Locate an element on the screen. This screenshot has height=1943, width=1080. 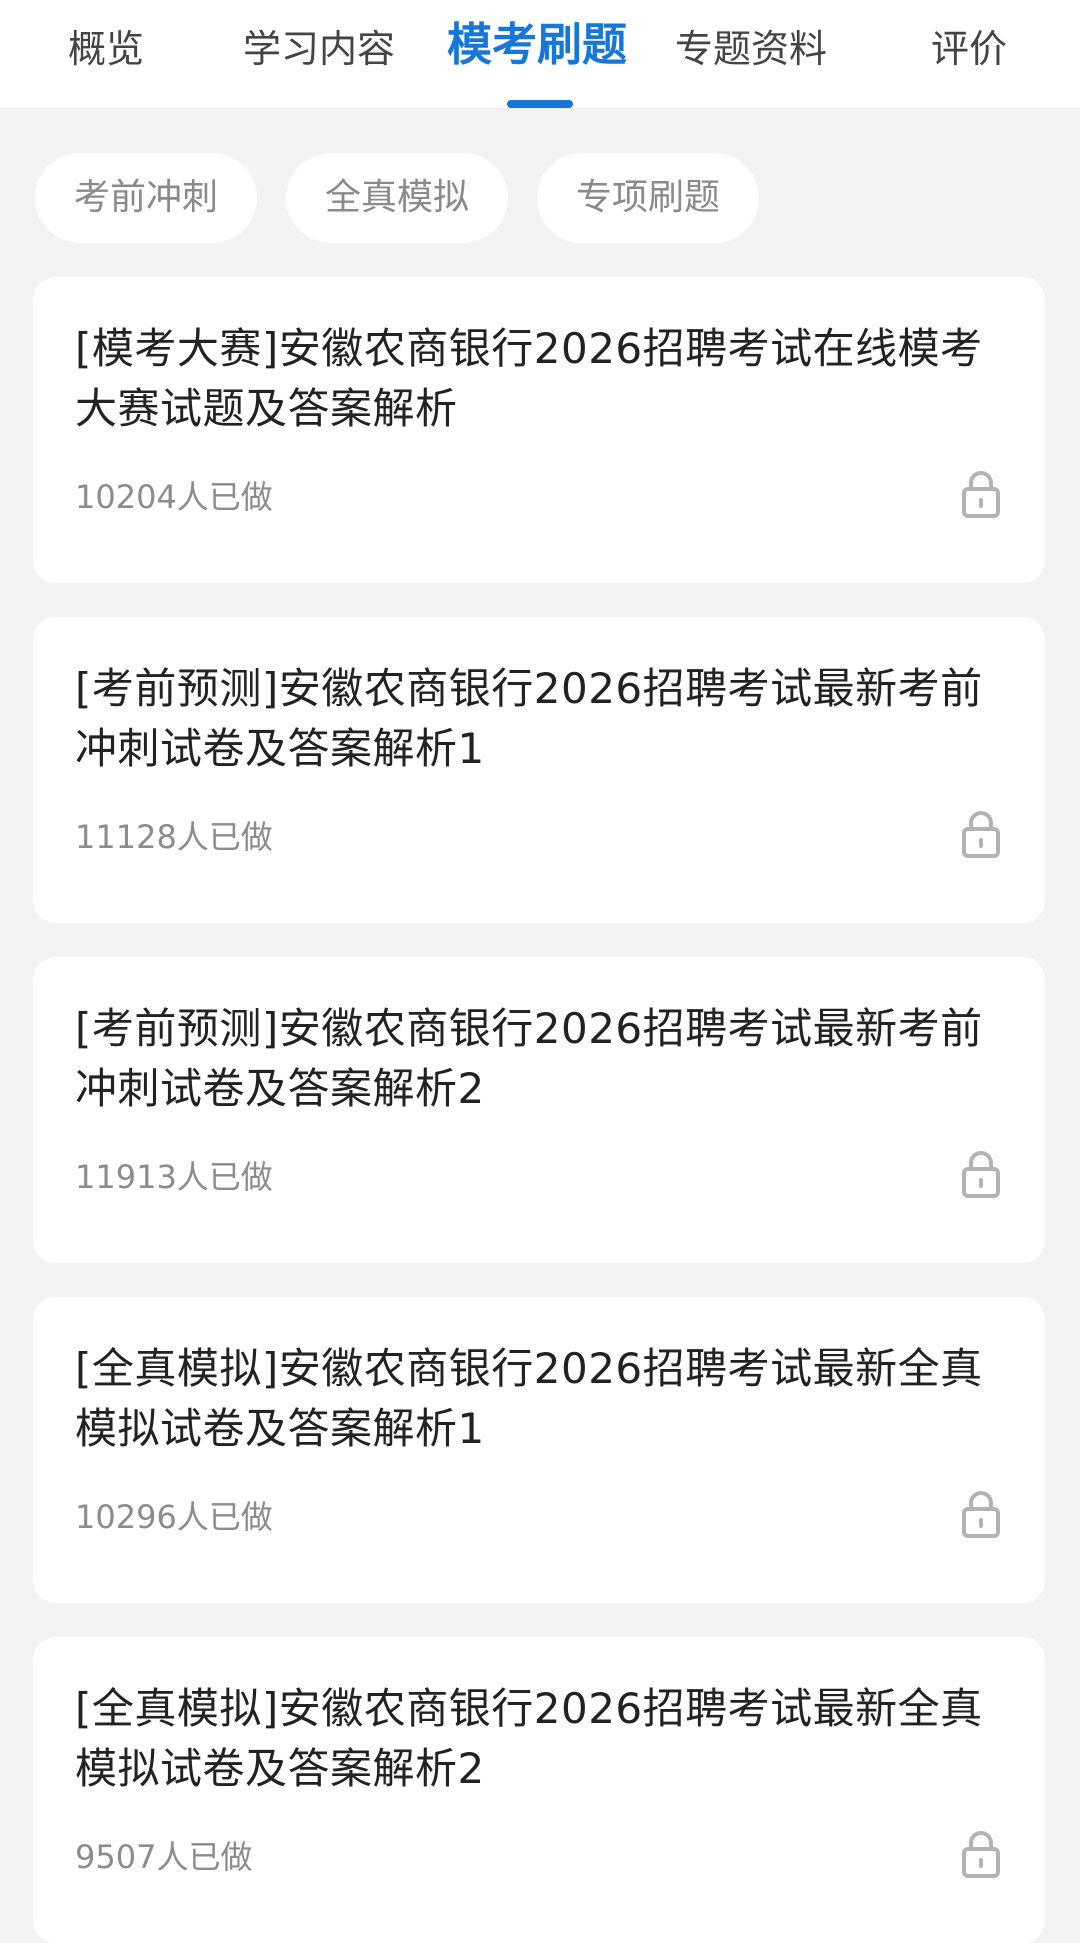
filter-chip-full-simulation: 全真模拟 is located at coordinates (397, 198).